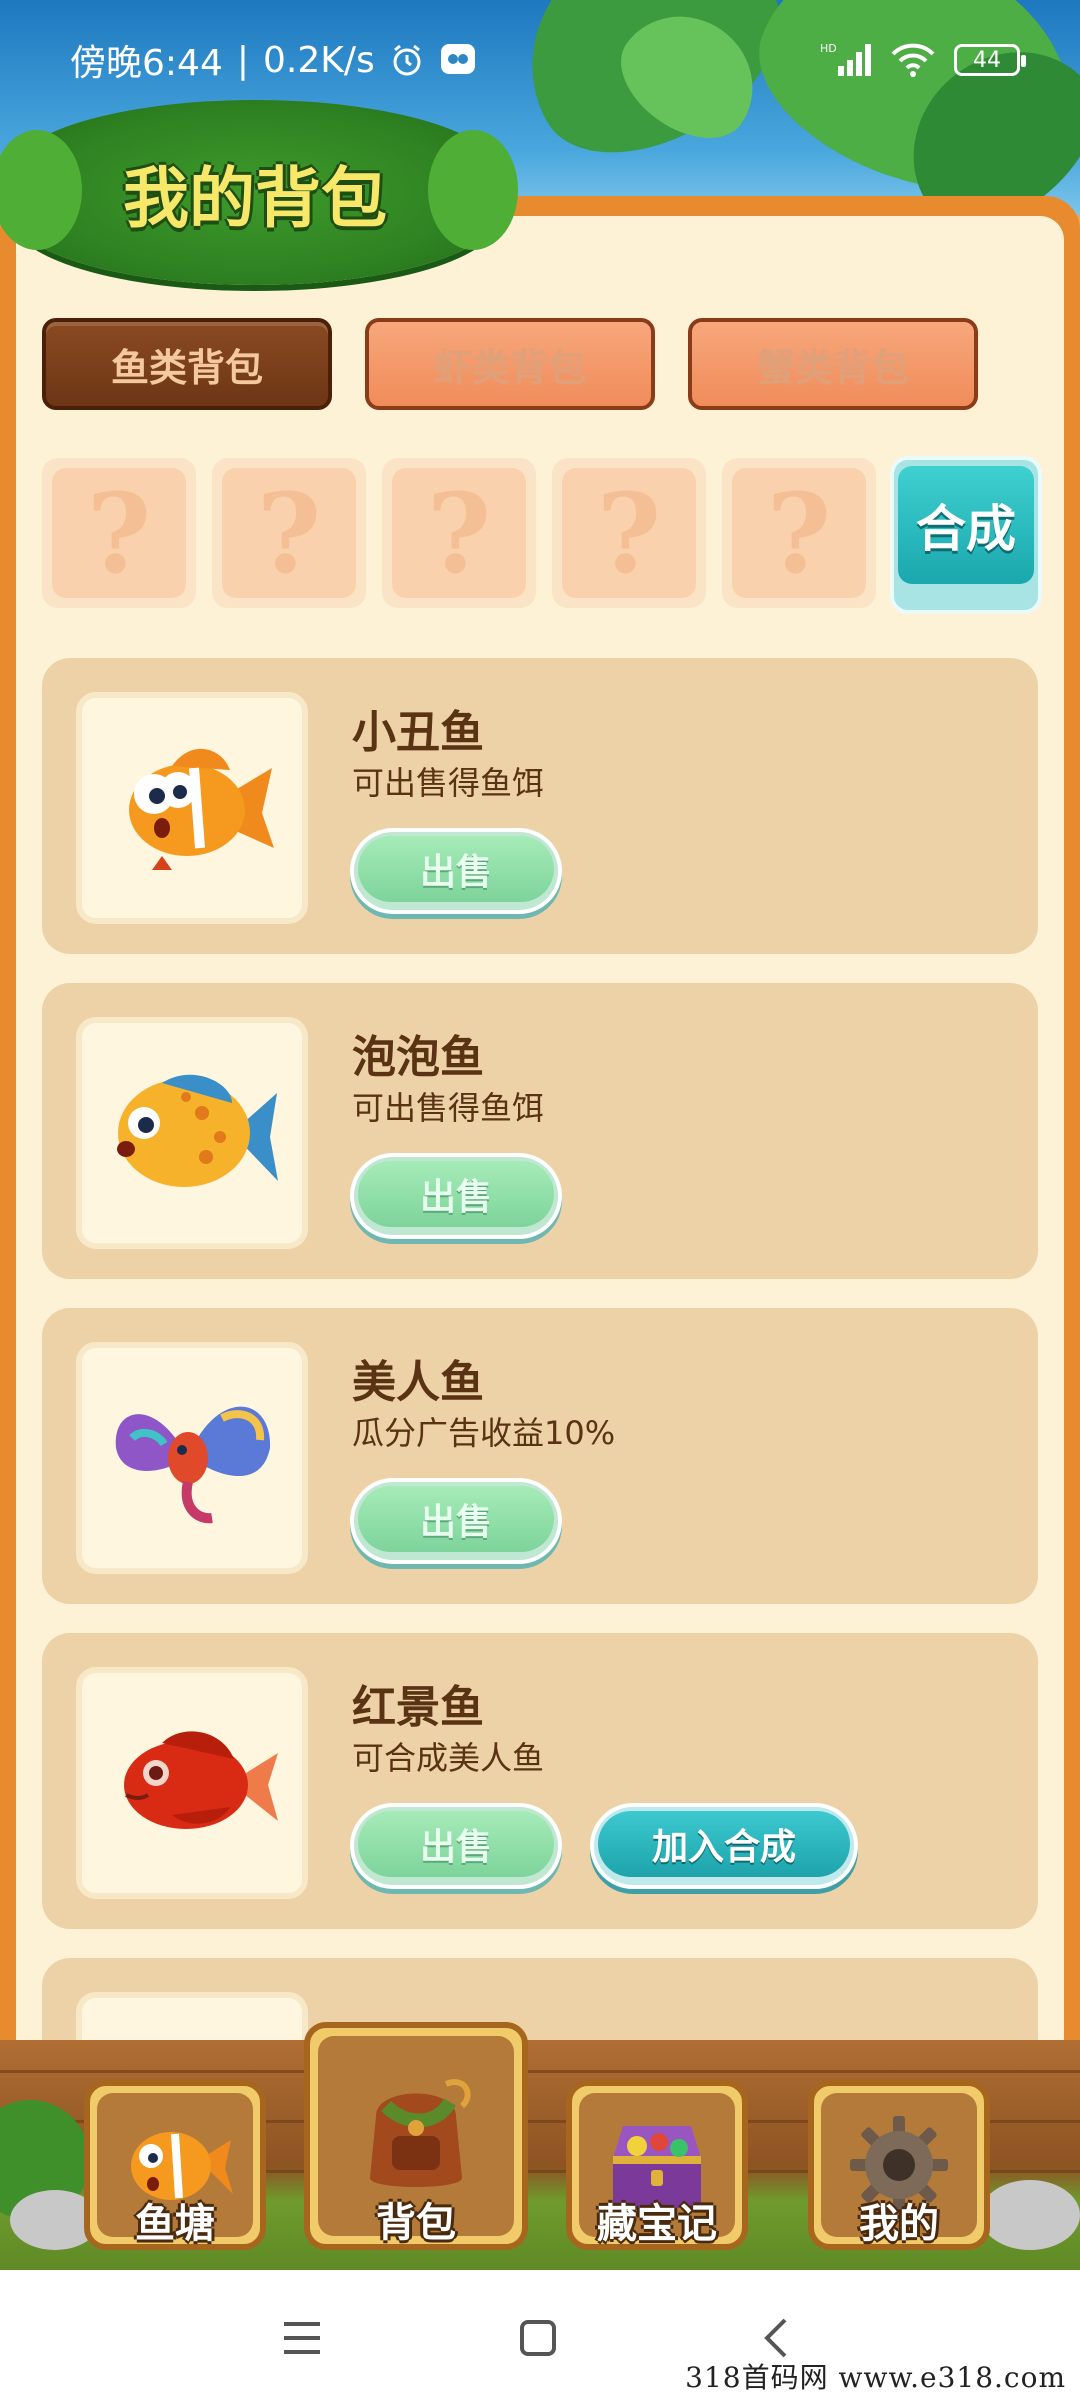  Describe the element at coordinates (187, 364) in the screenshot. I see `tab-fish: 鱼类背包` at that location.